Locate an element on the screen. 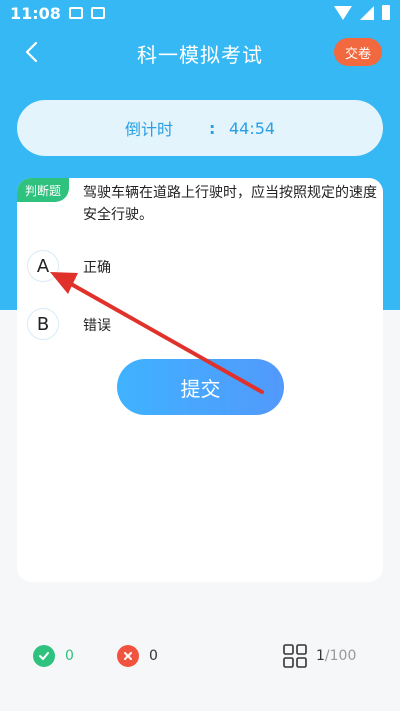 This screenshot has height=711, width=400. notification-icon is located at coordinates (97, 13).